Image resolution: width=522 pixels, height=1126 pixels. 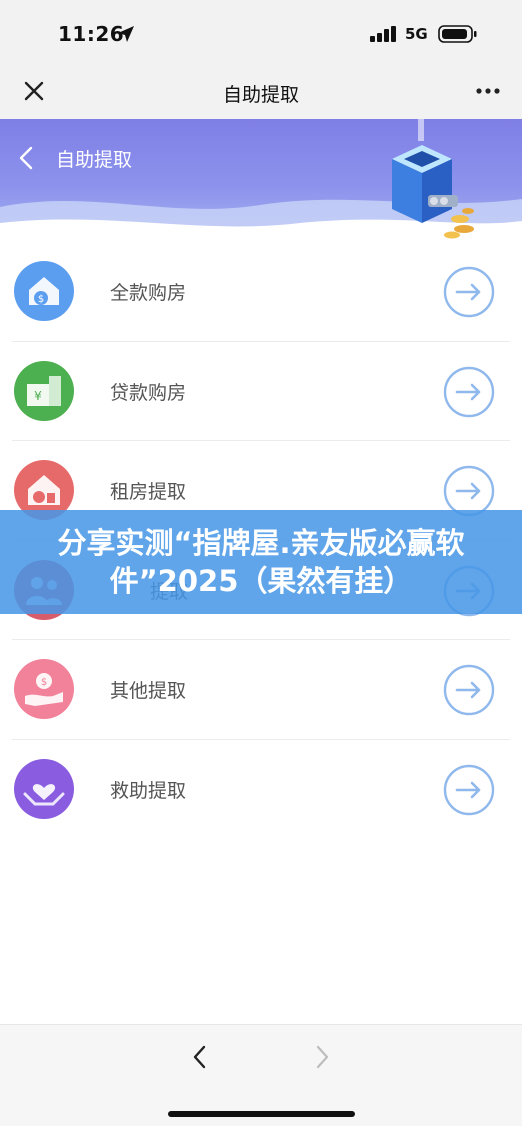 What do you see at coordinates (261, 391) in the screenshot?
I see `list-item: ¥ 贷款购房` at bounding box center [261, 391].